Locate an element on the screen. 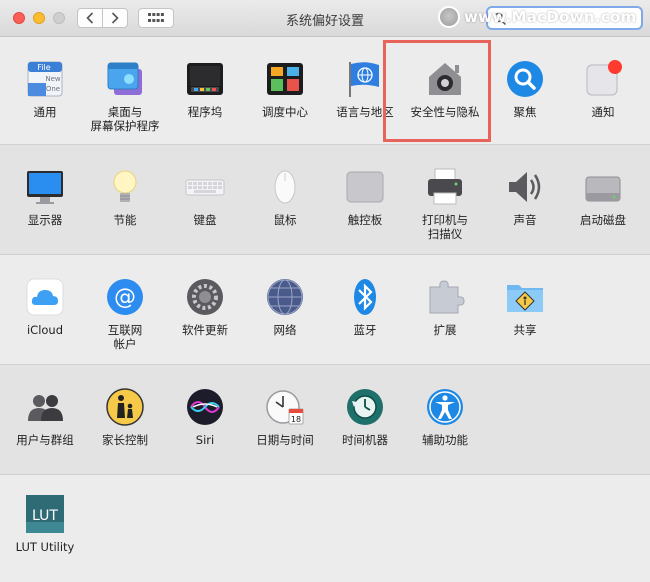  pref-label: 用户与群组 is located at coordinates (45, 440).